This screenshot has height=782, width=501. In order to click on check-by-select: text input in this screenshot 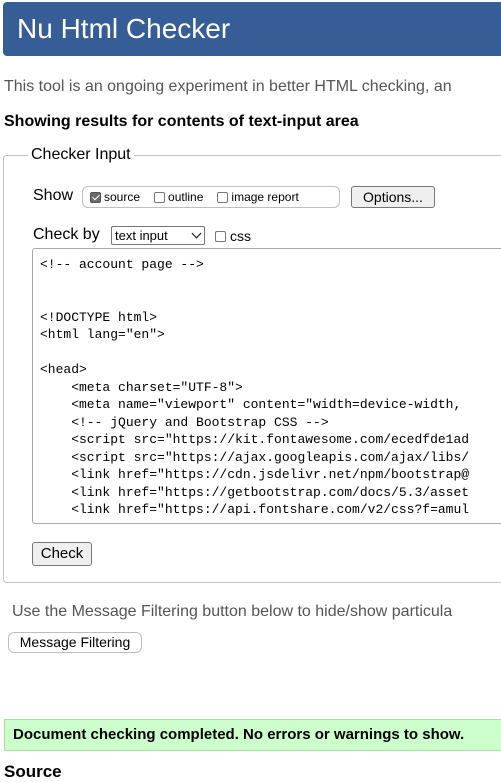, I will do `click(158, 235)`.